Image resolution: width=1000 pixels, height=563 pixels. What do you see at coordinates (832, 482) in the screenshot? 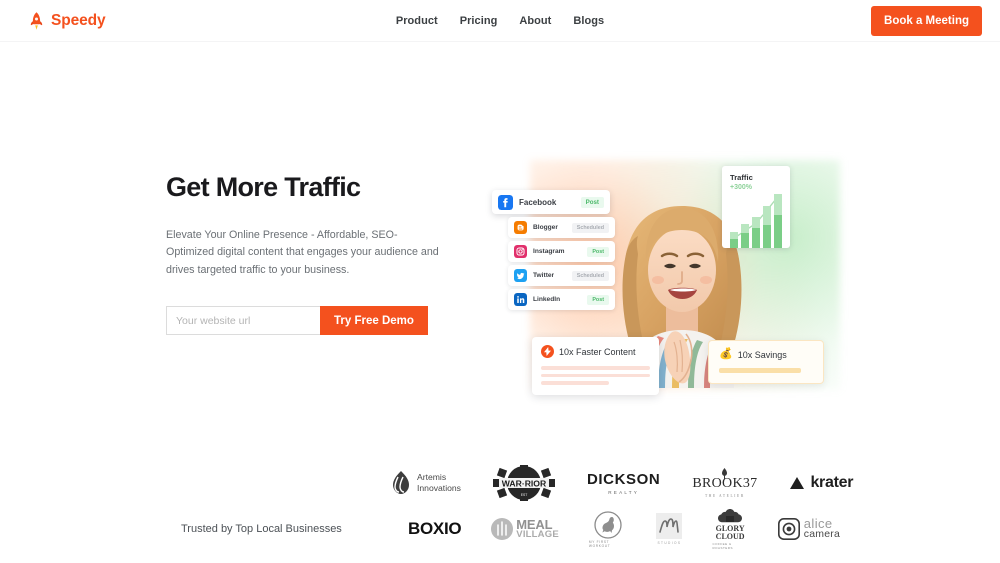
I see `logo-text: krater` at bounding box center [832, 482].